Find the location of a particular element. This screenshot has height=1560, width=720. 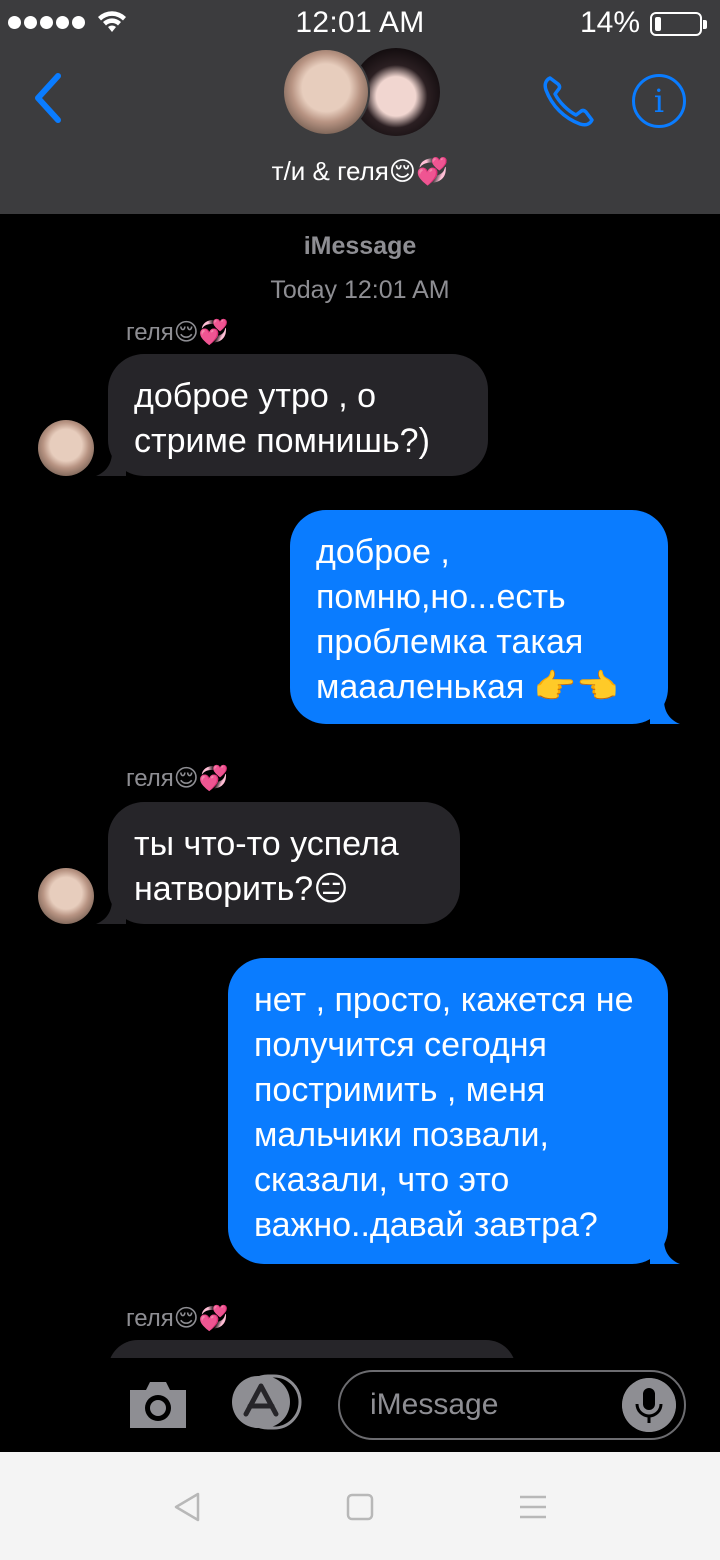

message-input is located at coordinates (500, 1405).